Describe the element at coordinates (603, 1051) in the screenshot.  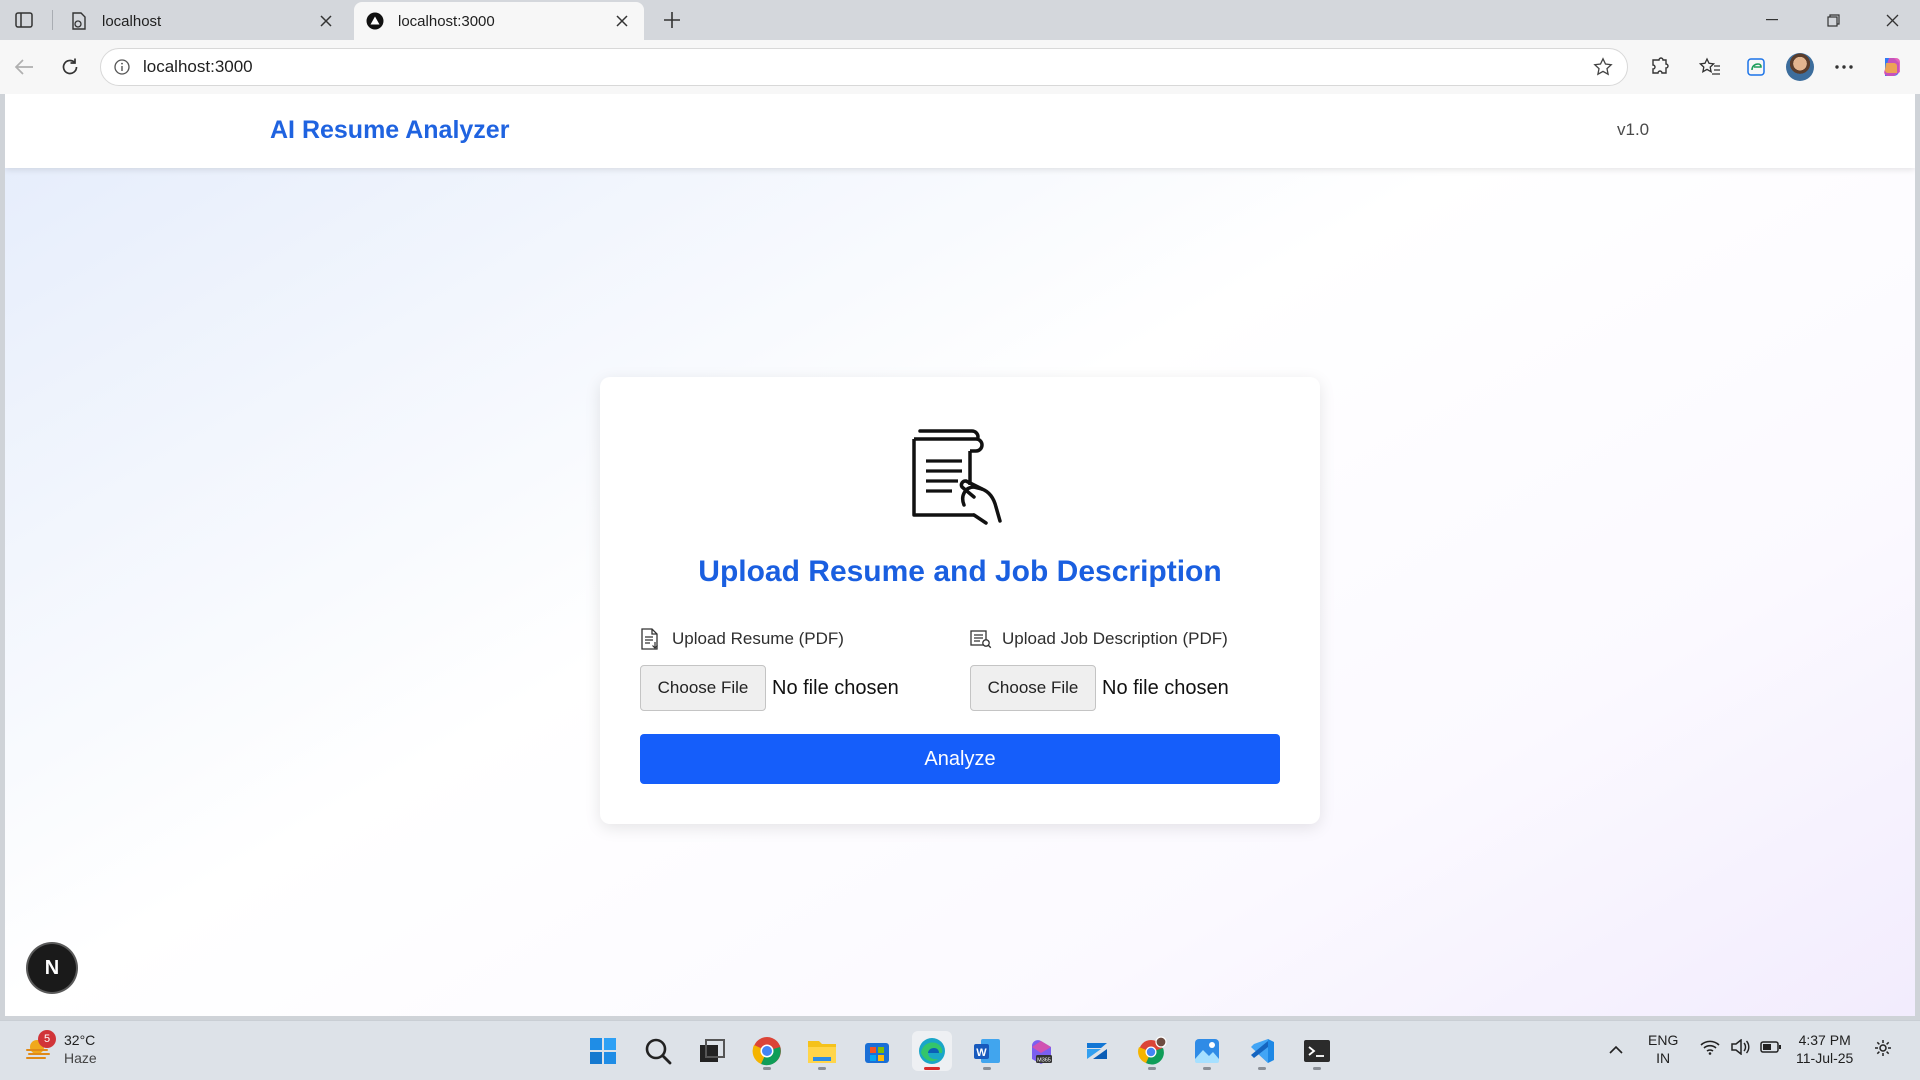
I see `start-icon` at that location.